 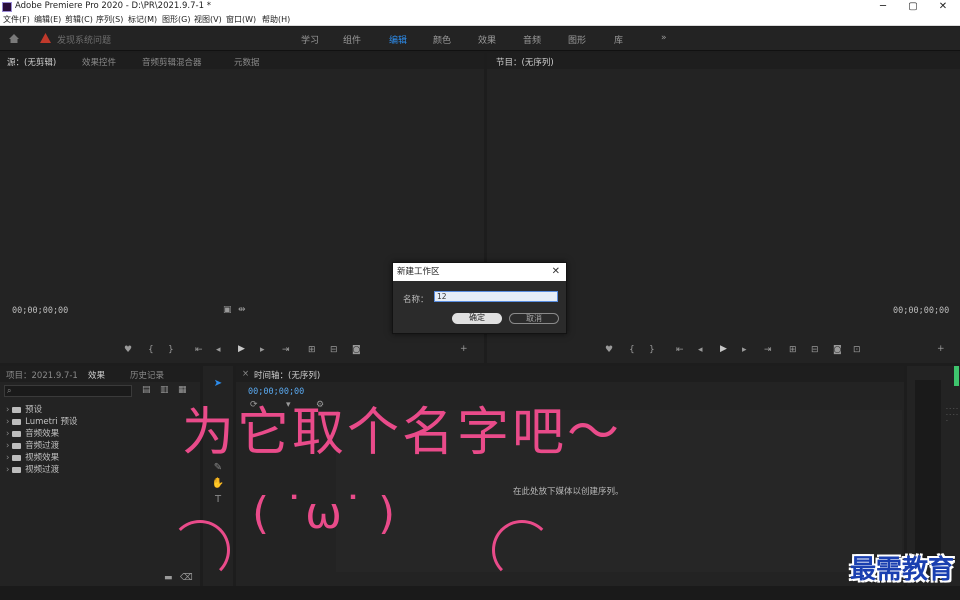 I want to click on effects-search-input: ⌕, so click(x=68, y=391).